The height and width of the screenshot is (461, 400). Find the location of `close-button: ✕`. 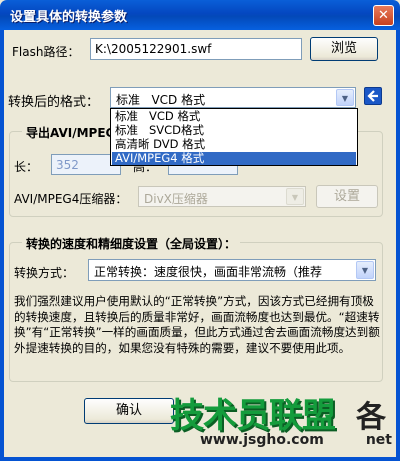

close-button: ✕ is located at coordinates (383, 15).